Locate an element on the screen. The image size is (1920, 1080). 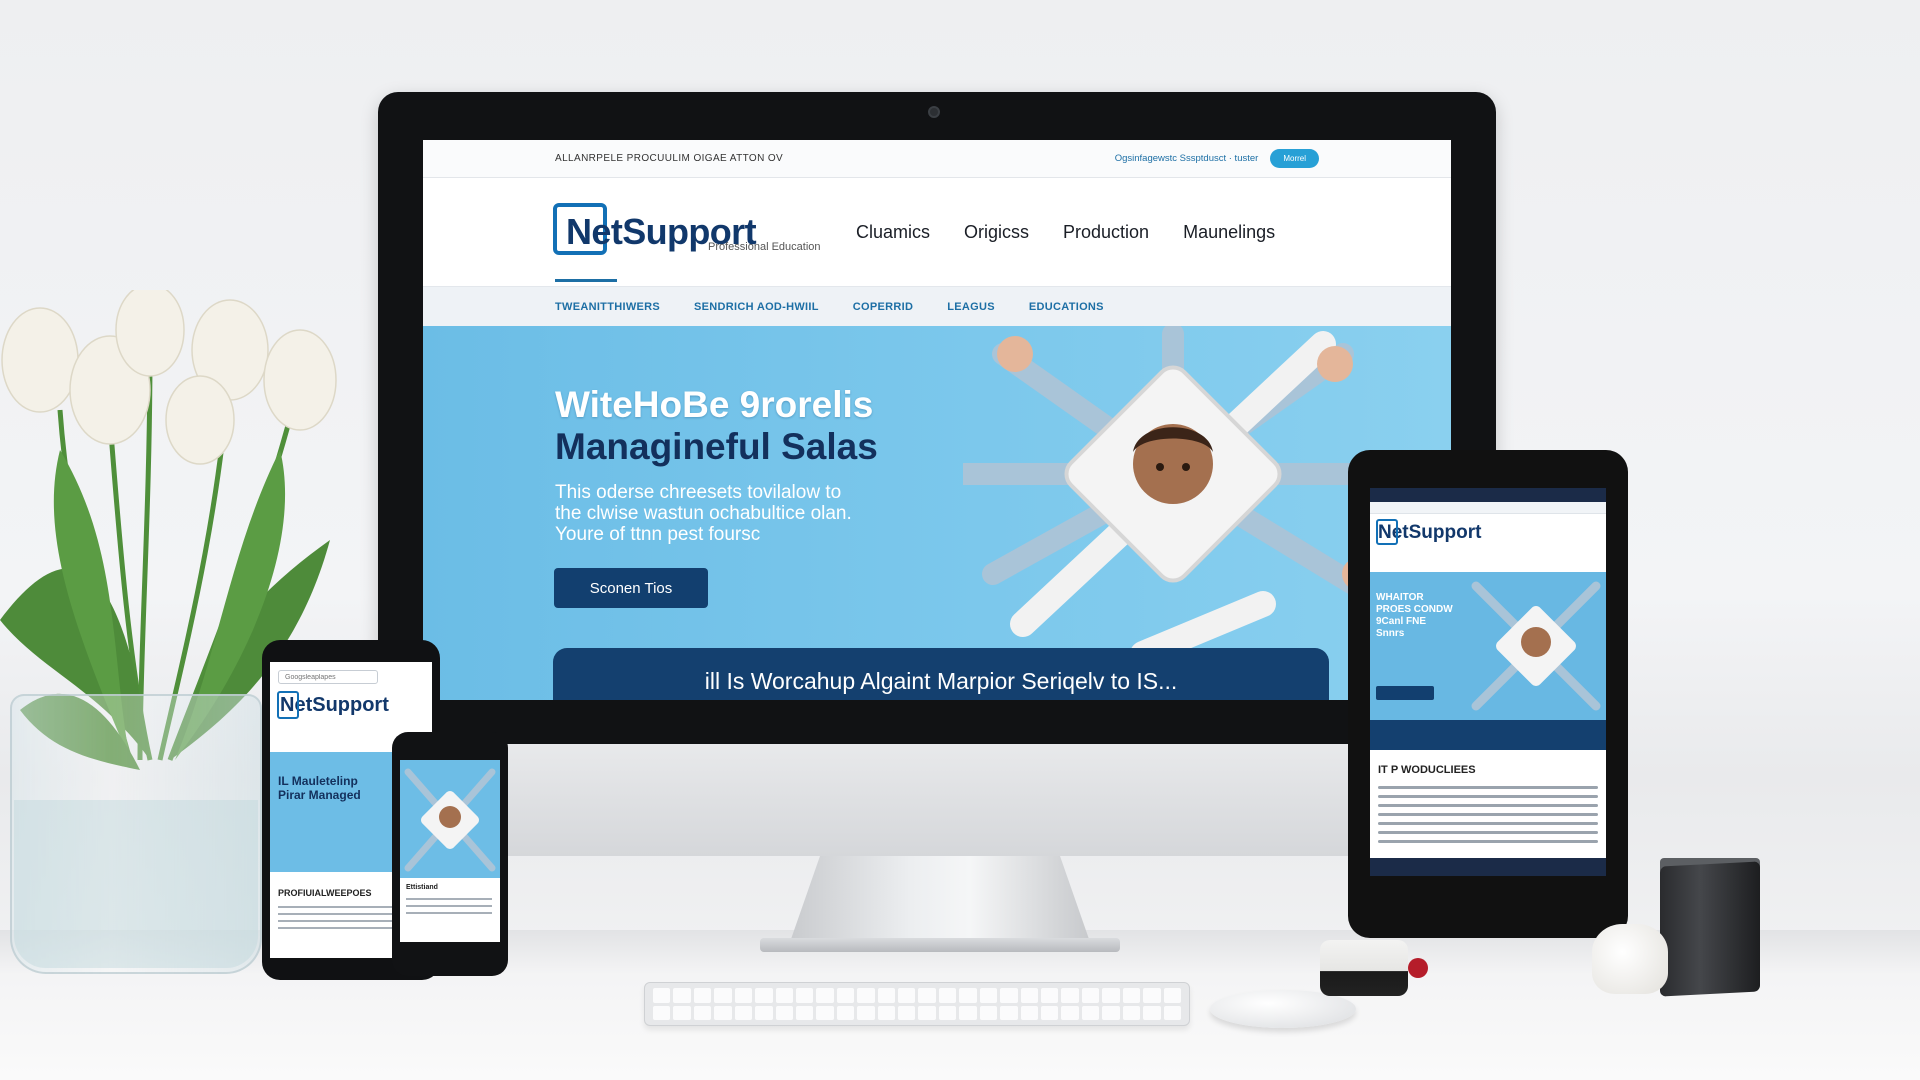
logo-subtitle: Professional Education is located at coordinates (764, 247).